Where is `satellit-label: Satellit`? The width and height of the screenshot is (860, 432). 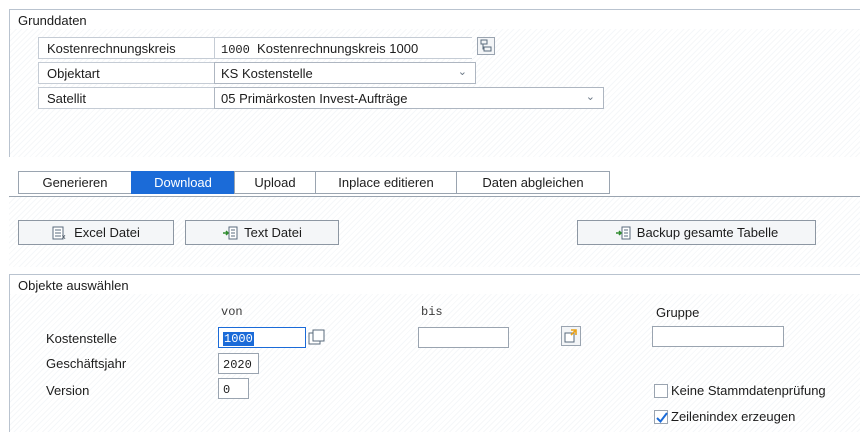
satellit-label: Satellit is located at coordinates (126, 98).